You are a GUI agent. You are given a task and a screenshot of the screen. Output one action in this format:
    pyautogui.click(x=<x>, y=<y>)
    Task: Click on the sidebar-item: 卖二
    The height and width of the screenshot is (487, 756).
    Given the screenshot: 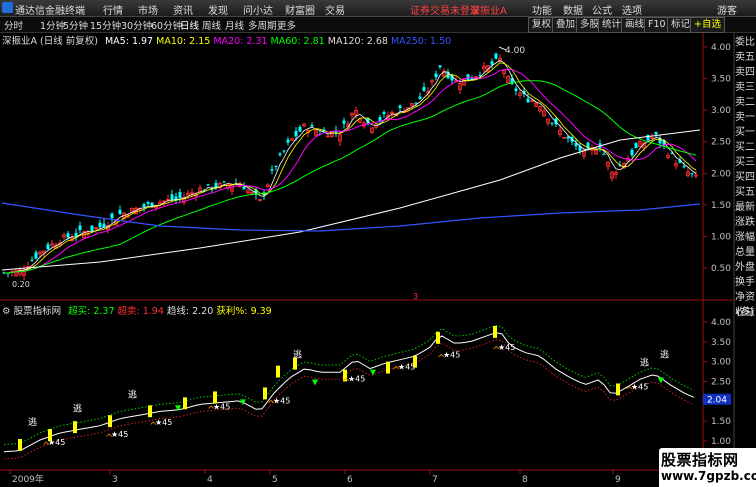 What is the action you would take?
    pyautogui.click(x=745, y=102)
    